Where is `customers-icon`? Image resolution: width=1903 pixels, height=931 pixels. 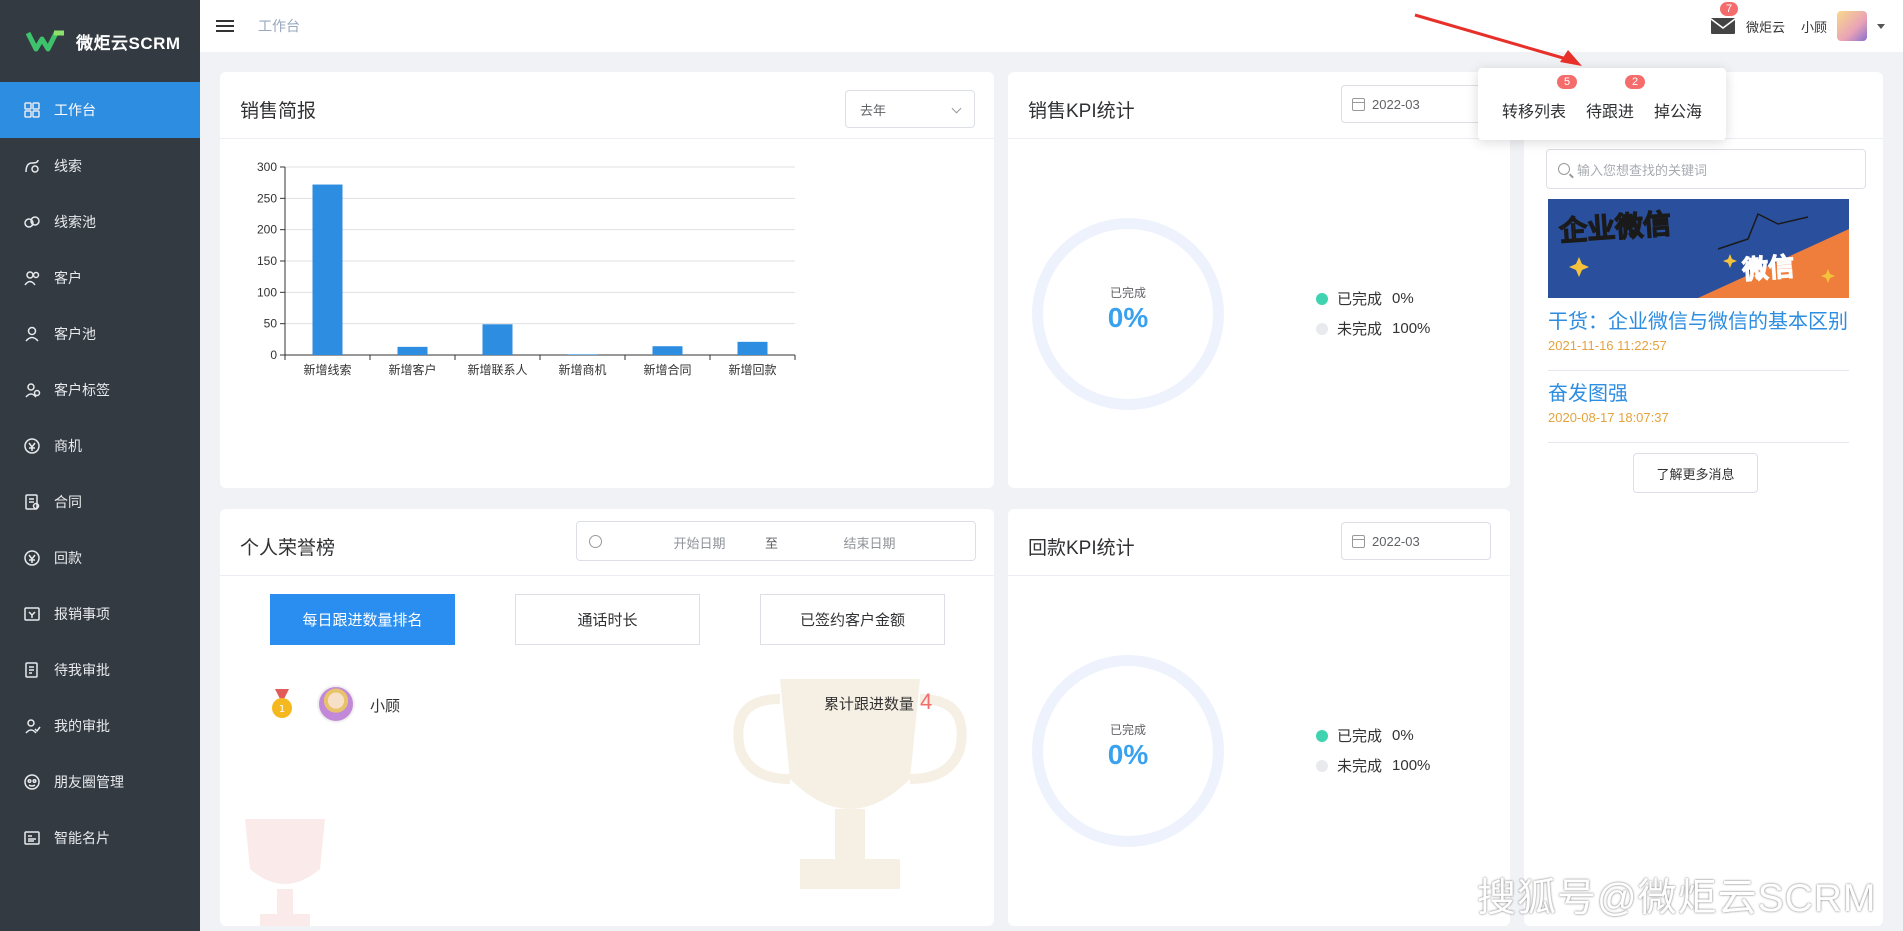
customers-icon is located at coordinates (32, 278).